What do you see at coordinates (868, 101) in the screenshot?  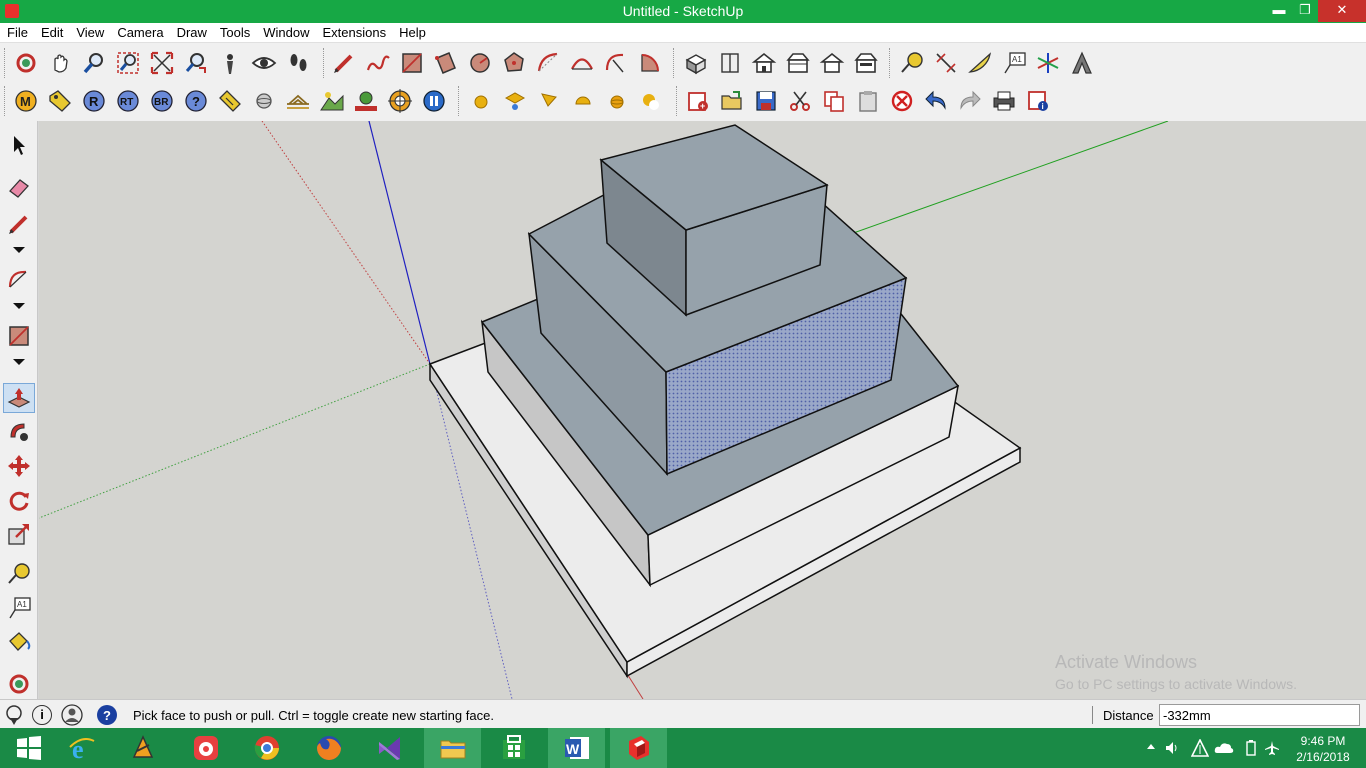 I see `paste-icon` at bounding box center [868, 101].